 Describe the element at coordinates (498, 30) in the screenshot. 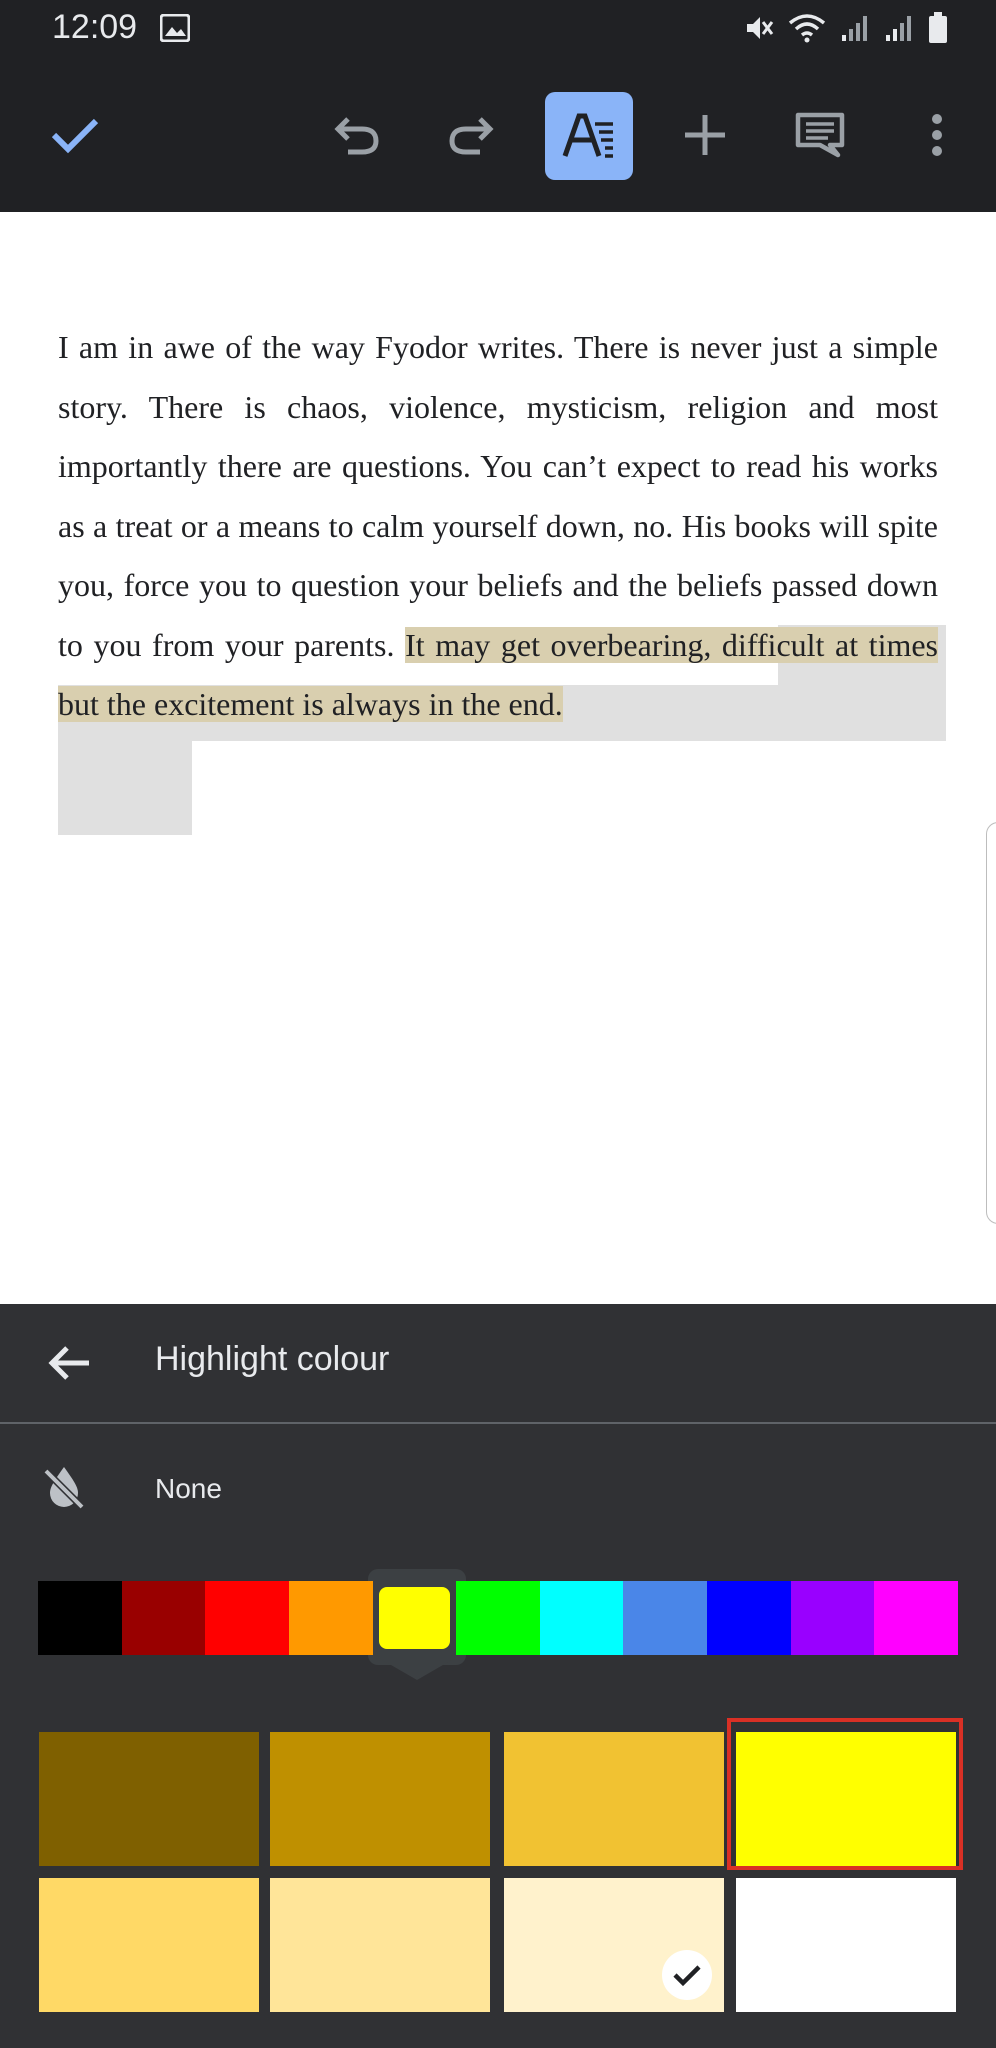

I see `status-bar: 12:09` at that location.